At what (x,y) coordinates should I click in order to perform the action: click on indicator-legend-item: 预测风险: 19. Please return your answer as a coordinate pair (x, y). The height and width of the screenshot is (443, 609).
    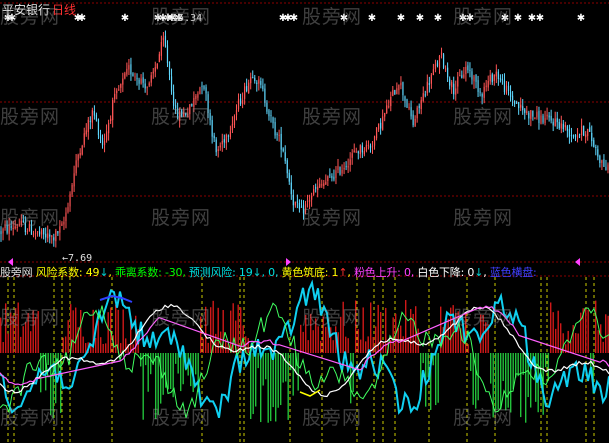
    Looking at the image, I should click on (220, 272).